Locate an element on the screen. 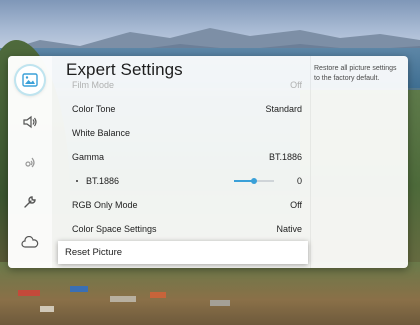  bt1886-slider is located at coordinates (254, 181).